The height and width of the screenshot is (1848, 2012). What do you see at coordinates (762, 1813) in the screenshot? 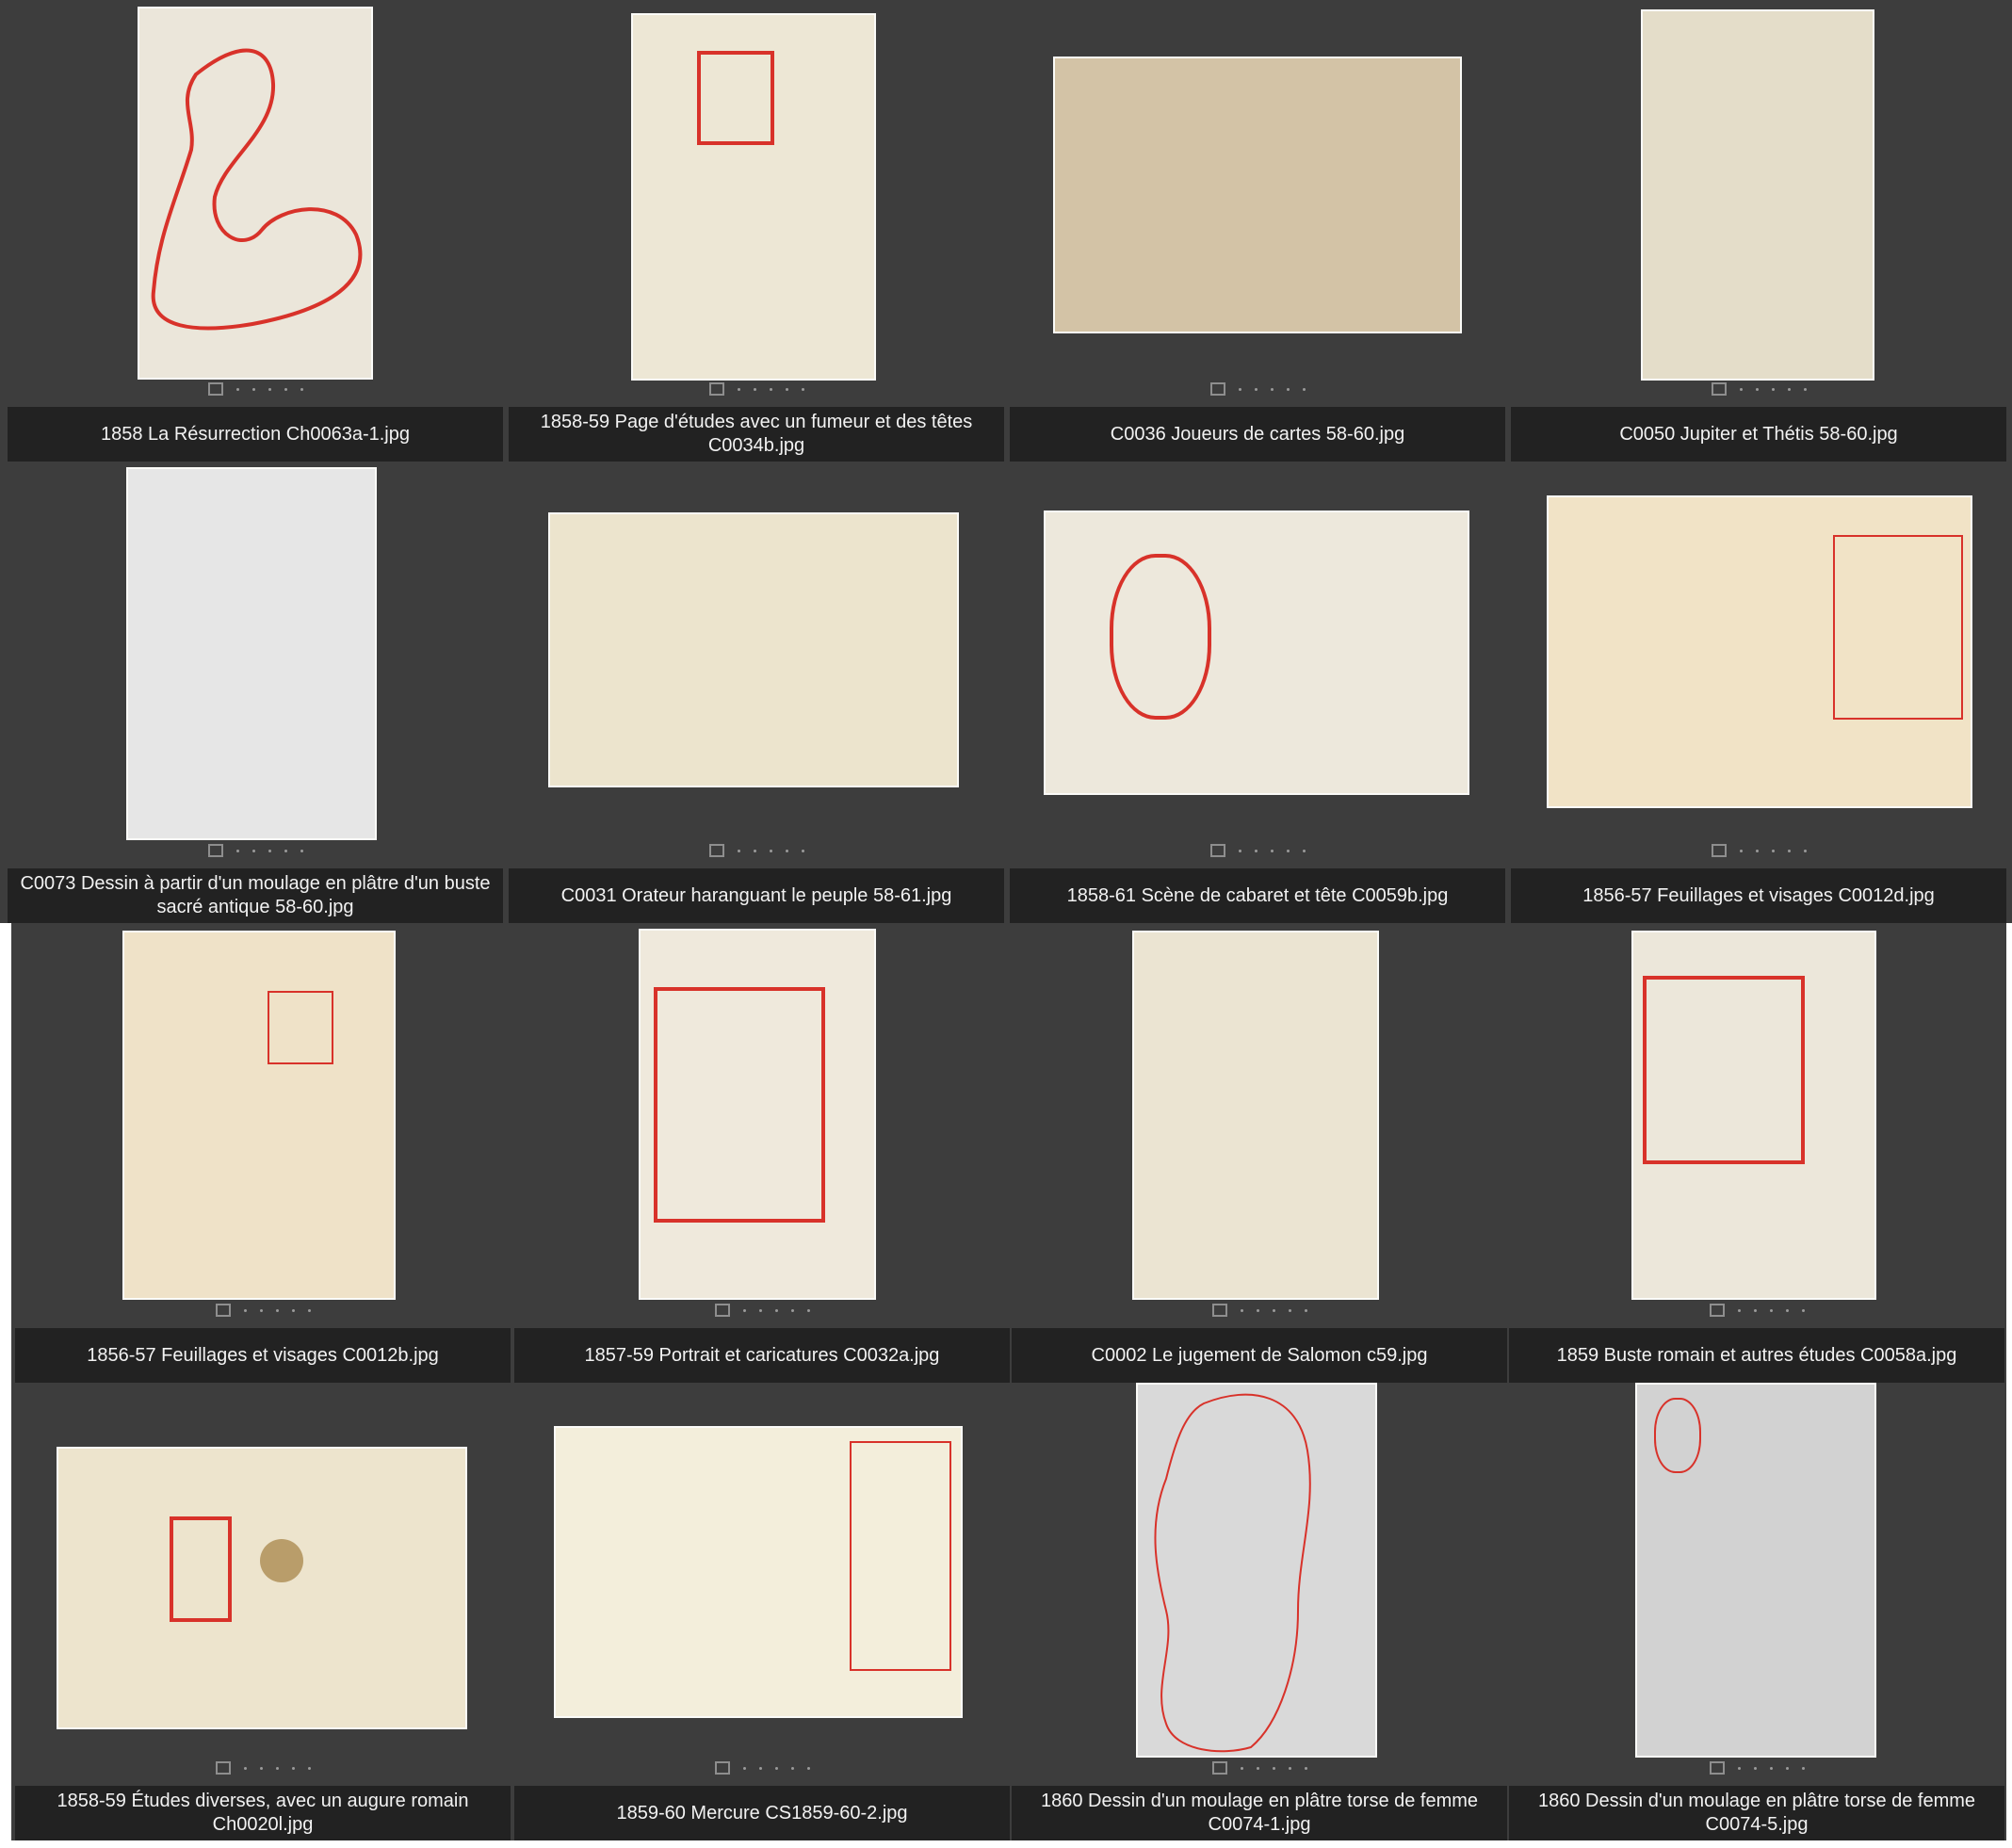
I see `thumbnail-caption: 1859-60 Mercure CS1859-60-2.jpg` at bounding box center [762, 1813].